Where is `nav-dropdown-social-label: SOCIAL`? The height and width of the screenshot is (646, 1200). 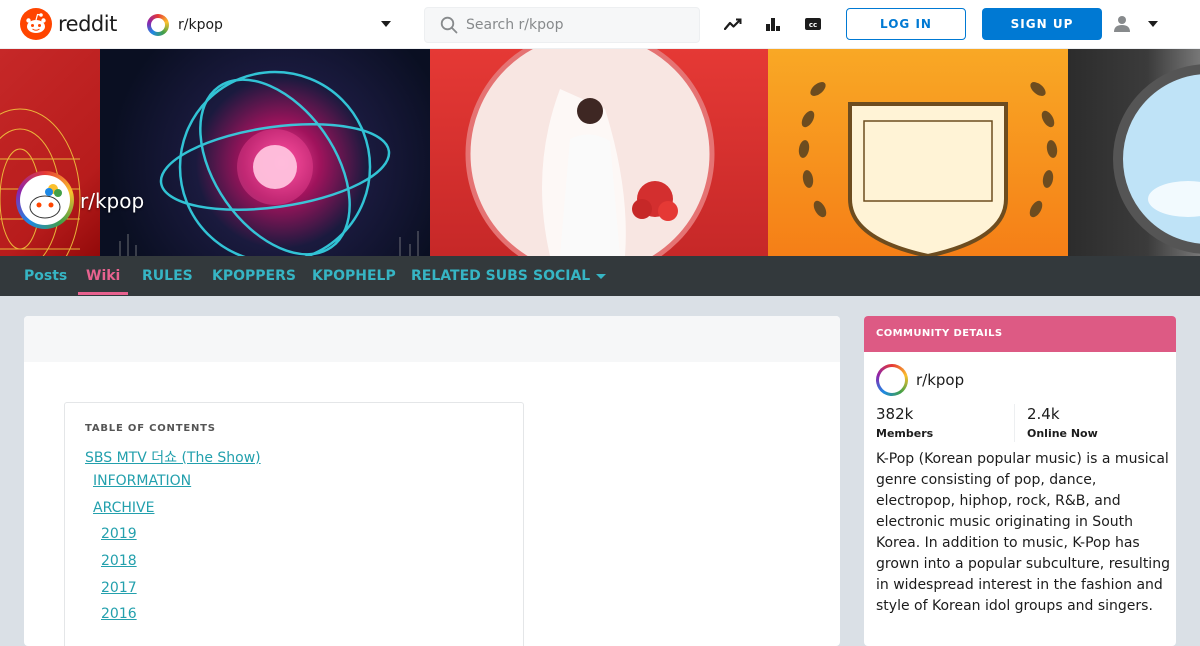 nav-dropdown-social-label: SOCIAL is located at coordinates (562, 276).